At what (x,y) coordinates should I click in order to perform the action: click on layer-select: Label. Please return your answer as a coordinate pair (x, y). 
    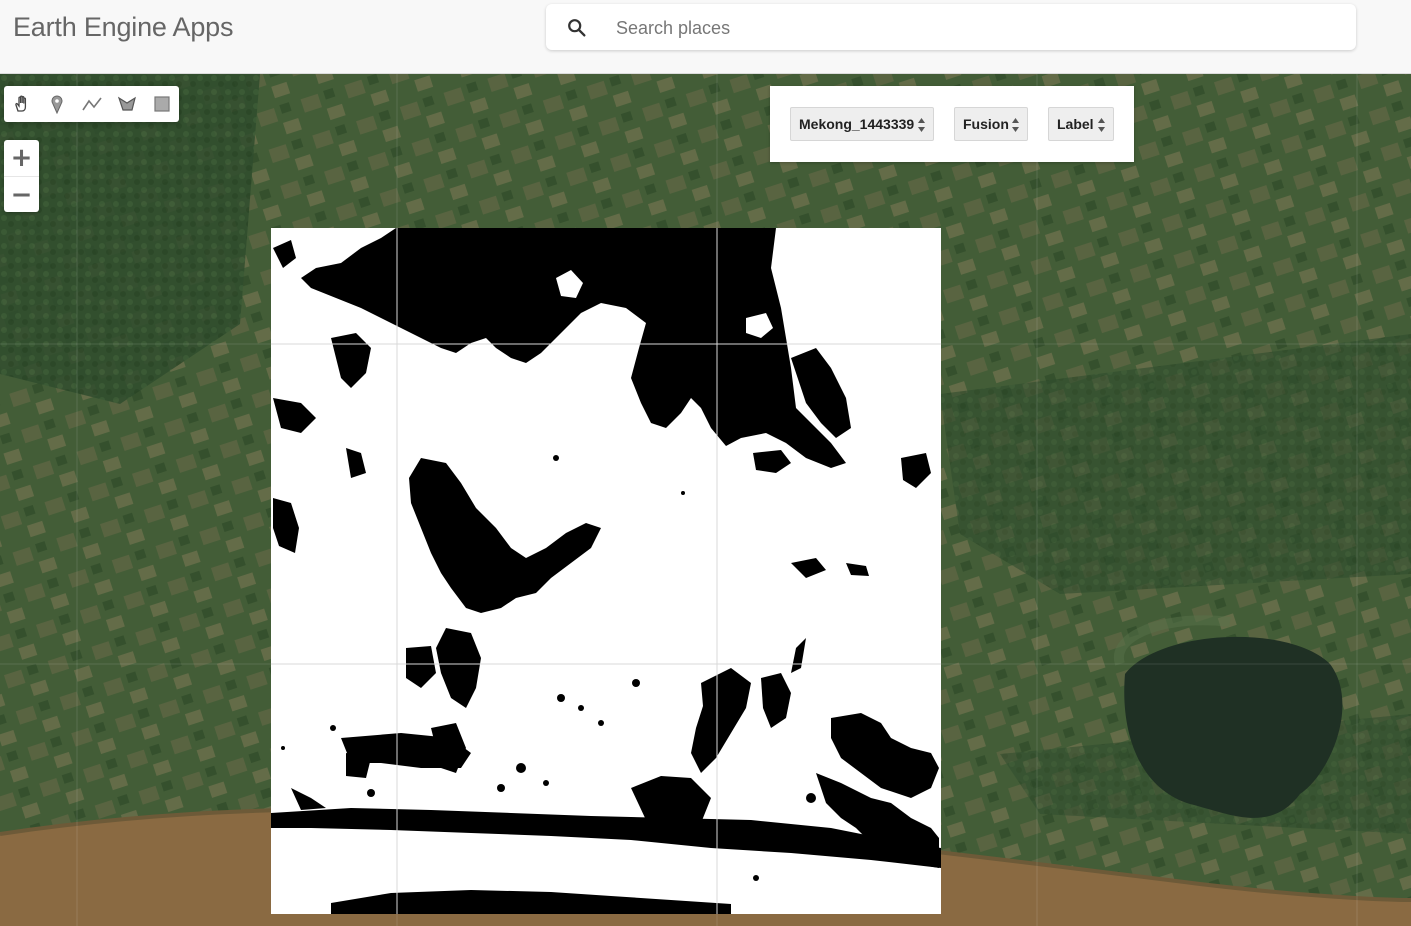
    Looking at the image, I should click on (1081, 124).